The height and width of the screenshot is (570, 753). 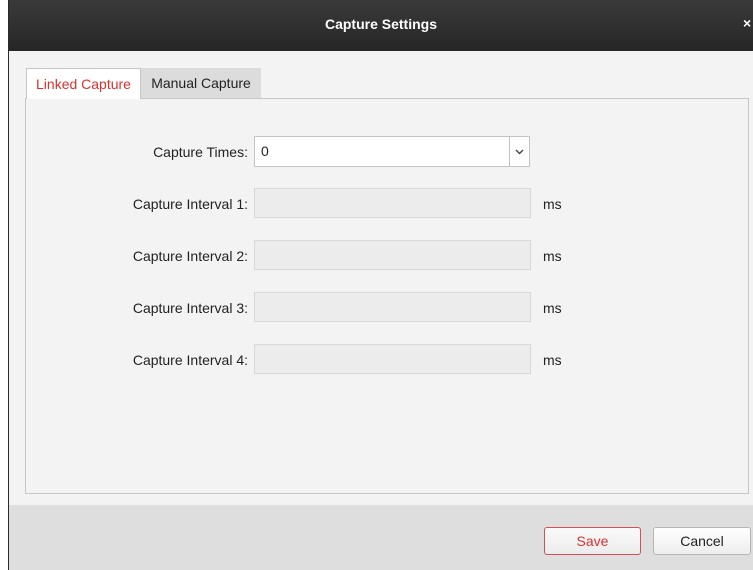 What do you see at coordinates (265, 151) in the screenshot?
I see `capture-times-value: 0` at bounding box center [265, 151].